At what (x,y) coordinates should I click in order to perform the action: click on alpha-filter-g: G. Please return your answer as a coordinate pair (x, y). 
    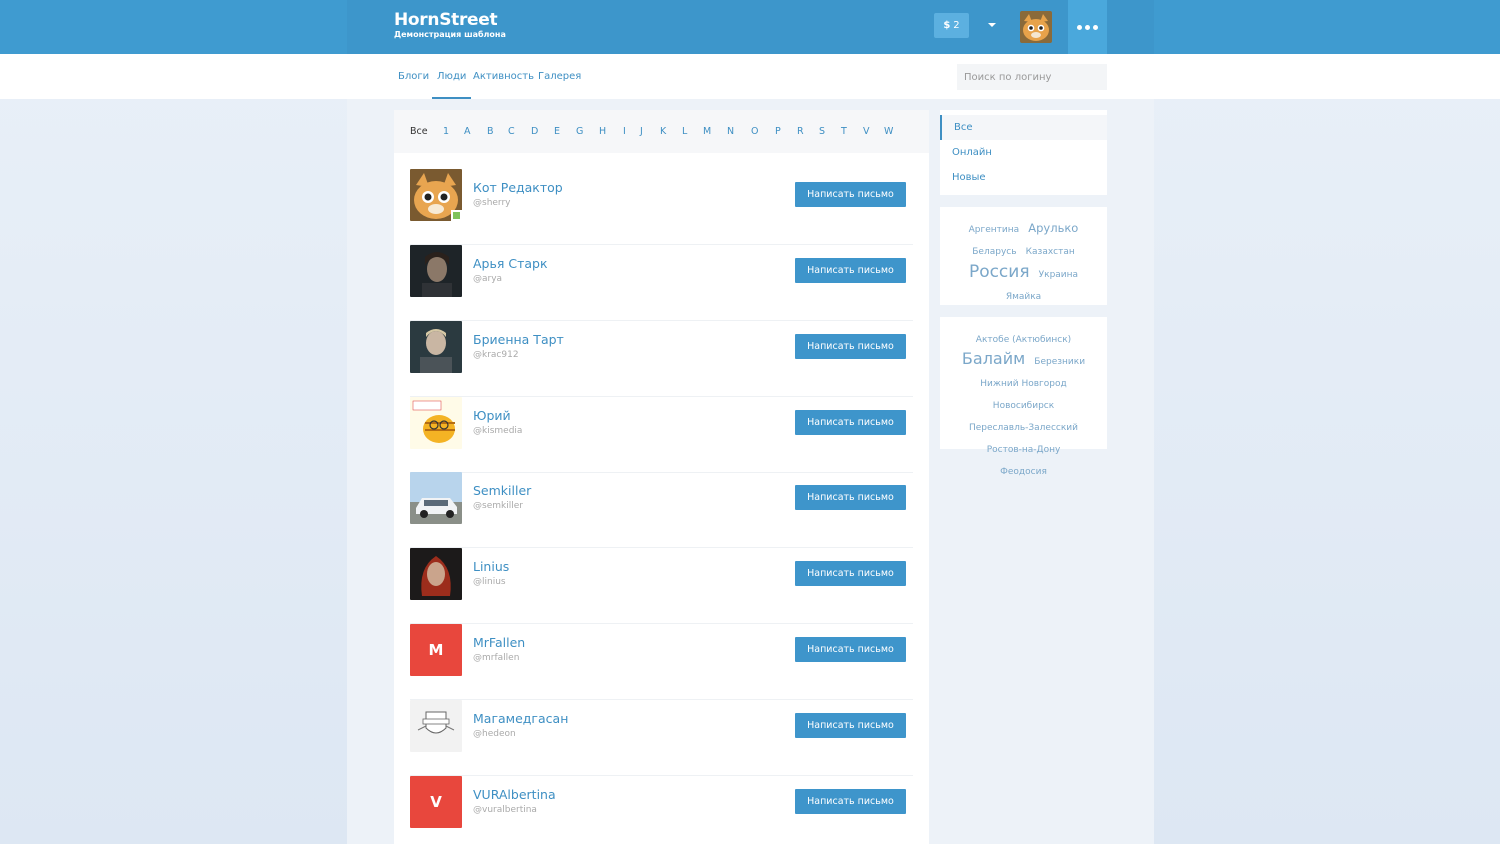
    Looking at the image, I should click on (579, 131).